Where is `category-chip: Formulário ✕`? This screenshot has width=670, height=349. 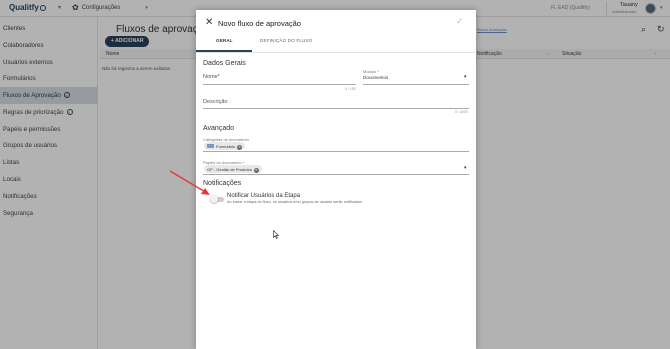
category-chip: Formulário ✕ is located at coordinates (225, 146).